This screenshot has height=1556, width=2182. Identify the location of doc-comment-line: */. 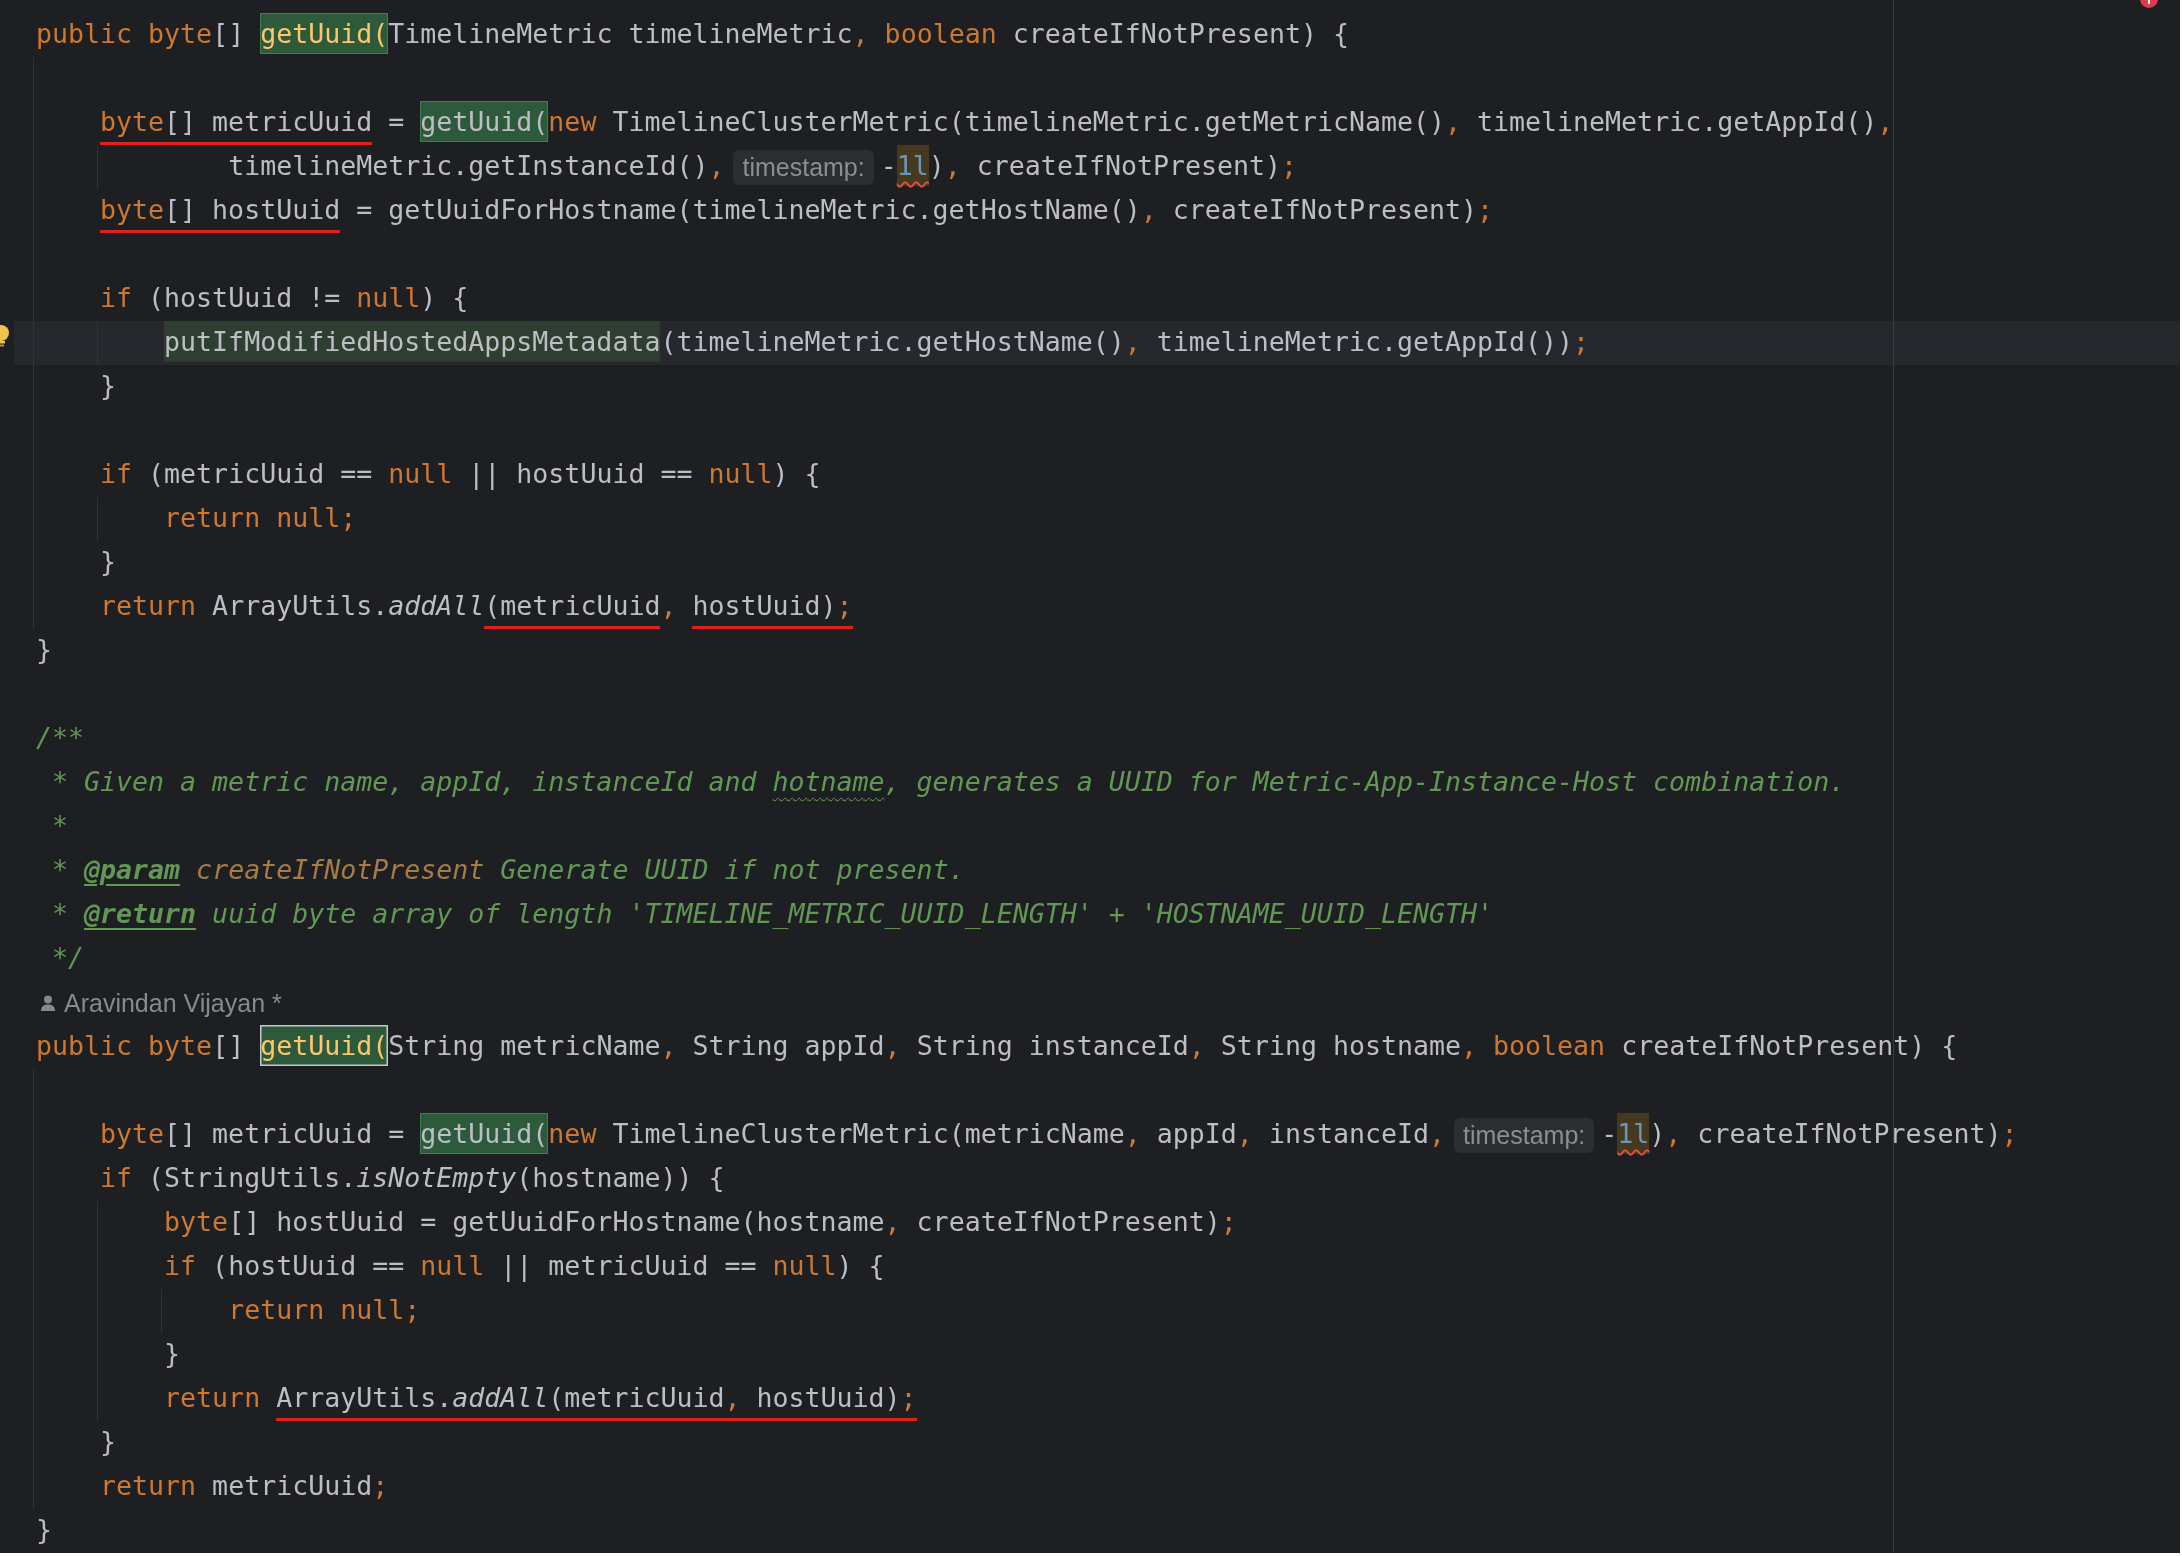
(68, 958).